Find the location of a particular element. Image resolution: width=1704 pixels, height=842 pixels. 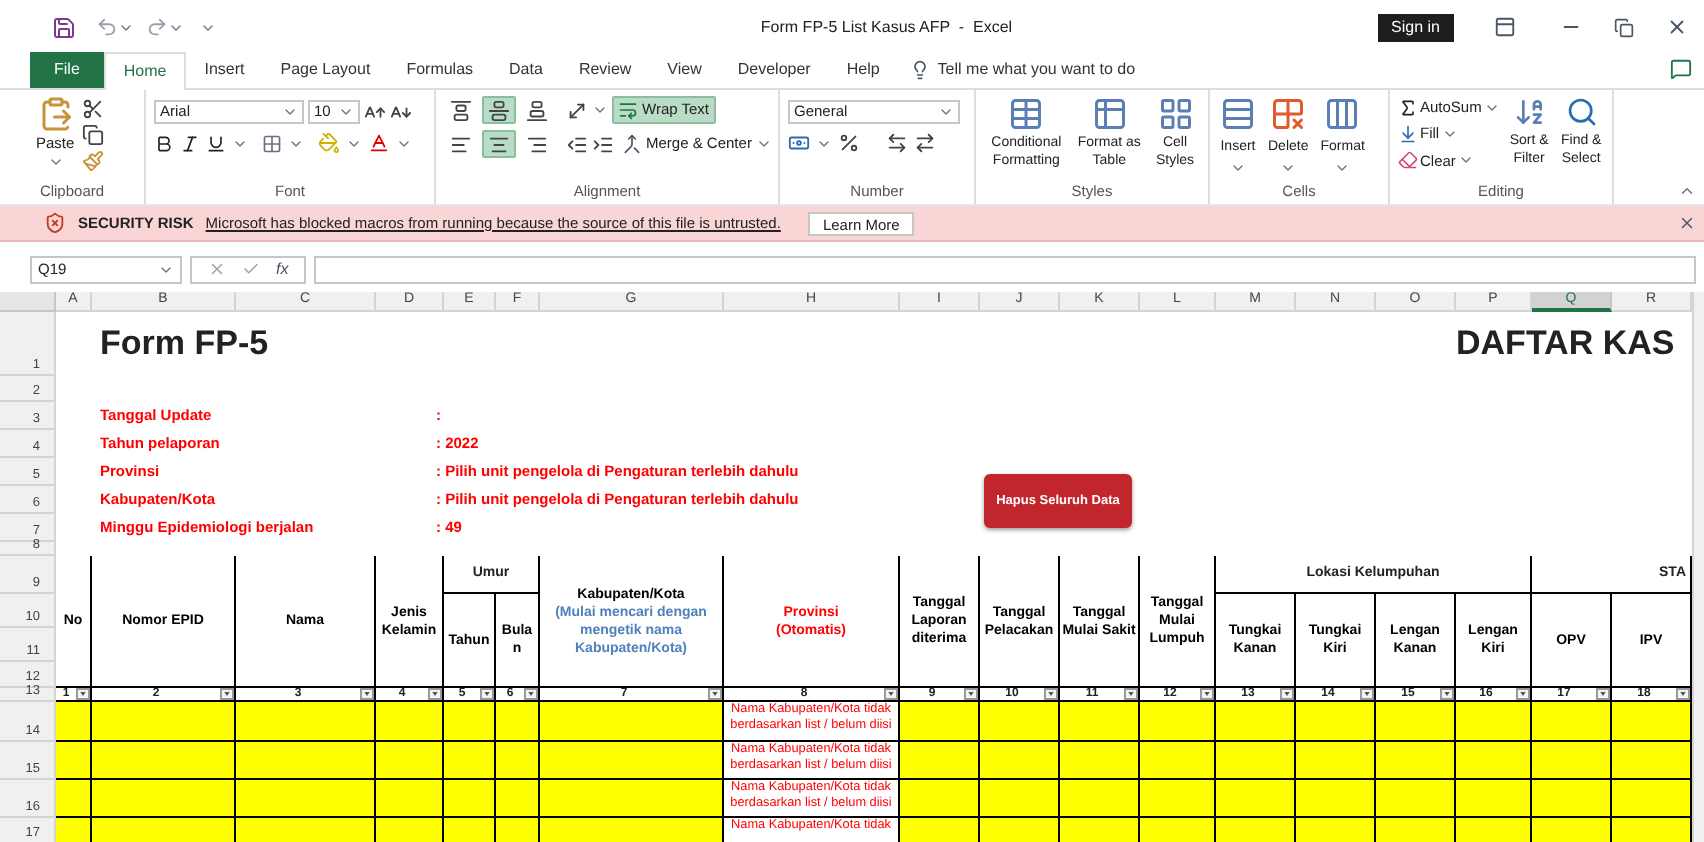

comments-icon is located at coordinates (1681, 69).